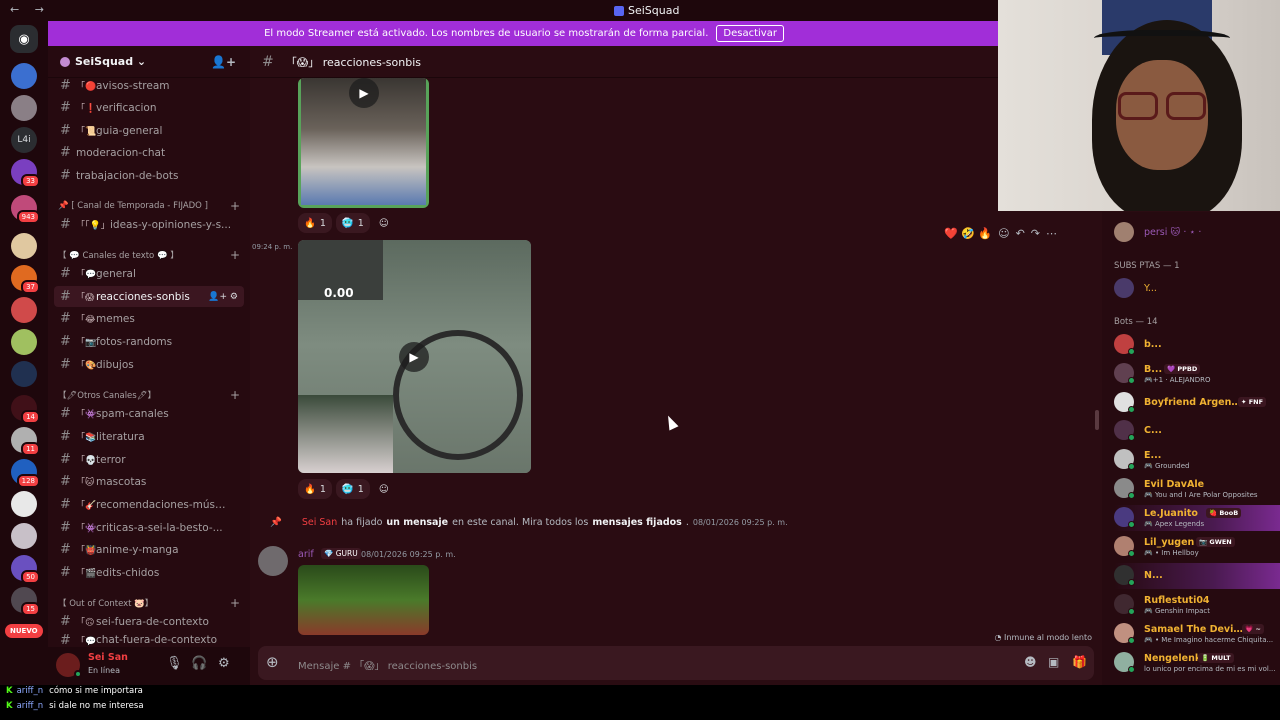 This screenshot has height=720, width=1280. I want to click on channel-item: # 「📷 fotos-randoms, so click(149, 341).